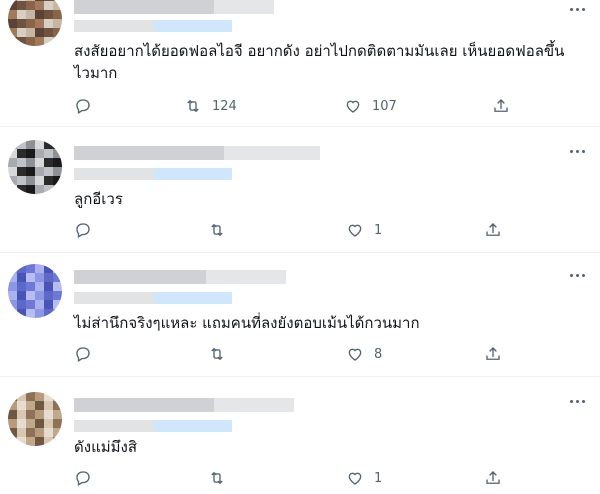 This screenshot has width=600, height=494. Describe the element at coordinates (217, 354) in the screenshot. I see `retweet-icon` at that location.